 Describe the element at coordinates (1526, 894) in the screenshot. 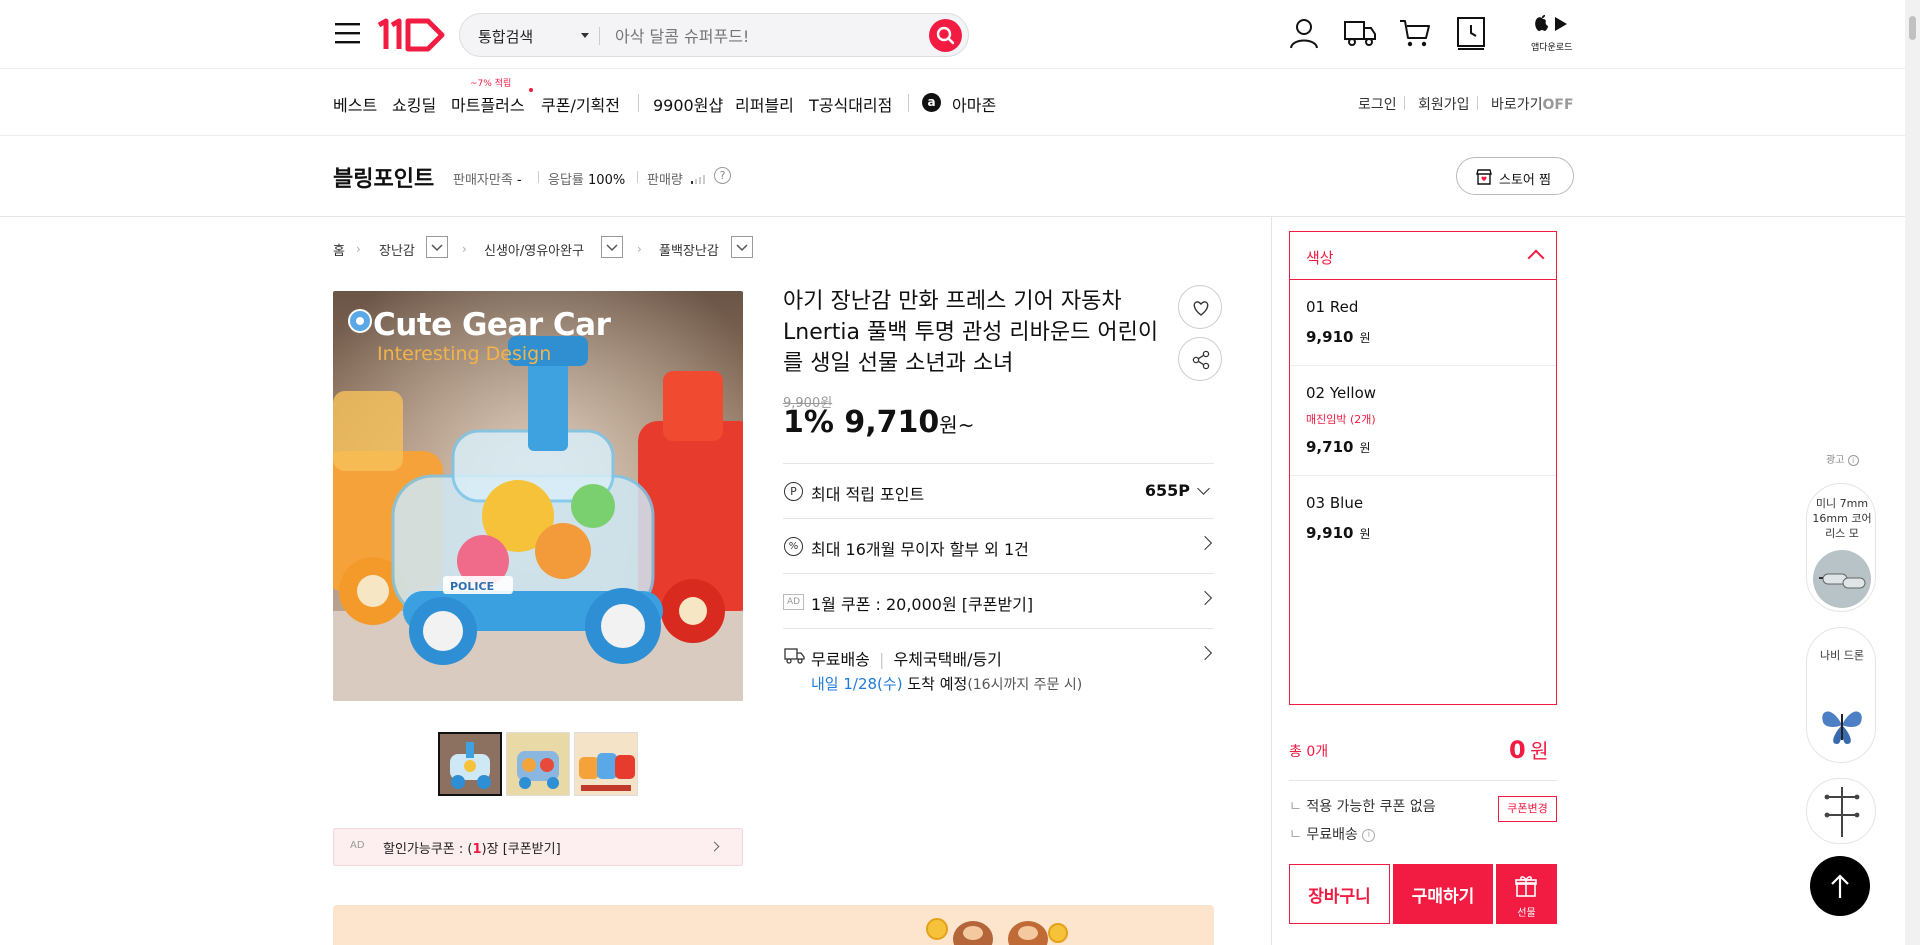

I see `gift-button: 선물` at that location.